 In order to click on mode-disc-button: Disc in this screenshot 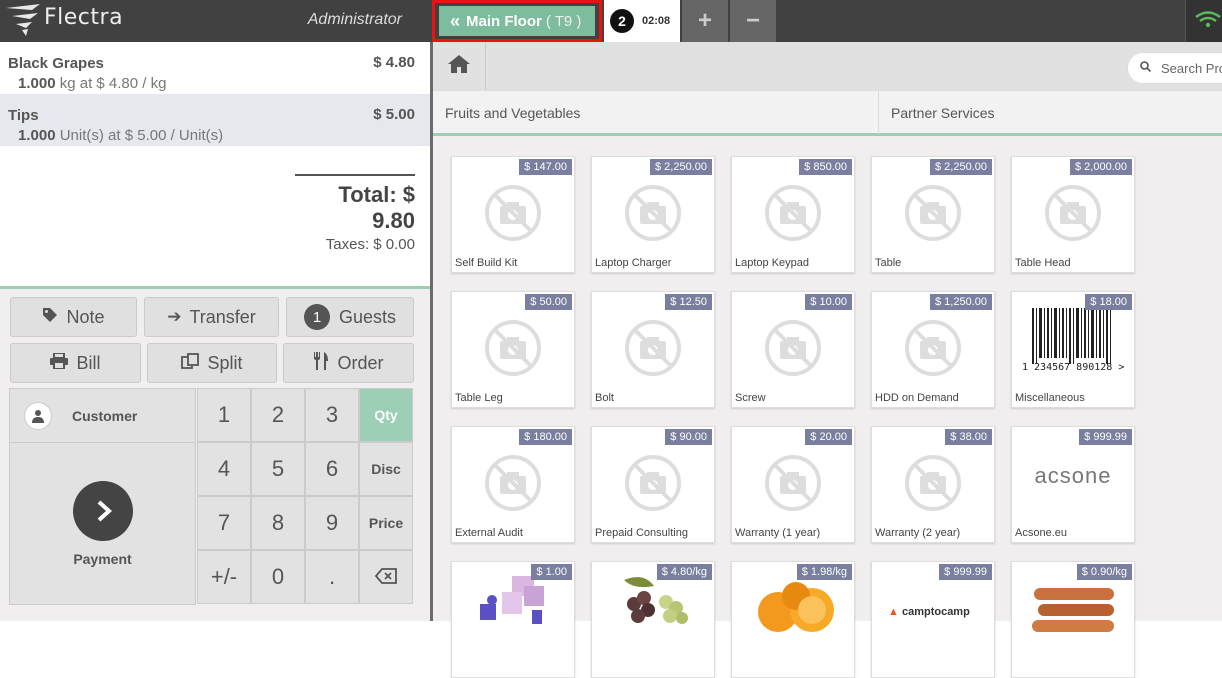, I will do `click(386, 469)`.